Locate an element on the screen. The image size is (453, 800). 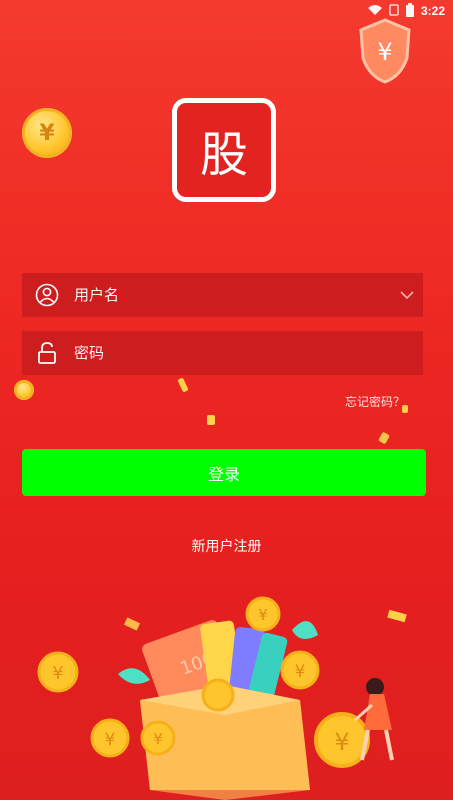
password-input is located at coordinates (247, 353).